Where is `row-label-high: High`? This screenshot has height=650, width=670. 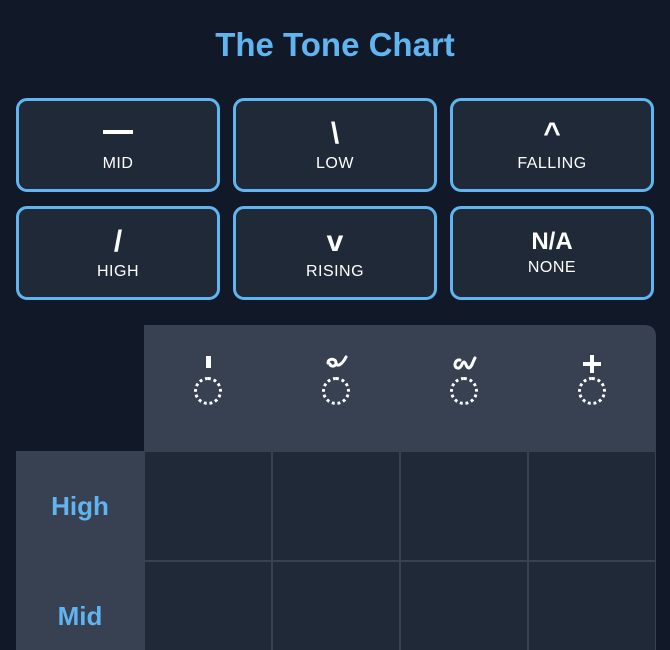
row-label-high: High is located at coordinates (80, 506).